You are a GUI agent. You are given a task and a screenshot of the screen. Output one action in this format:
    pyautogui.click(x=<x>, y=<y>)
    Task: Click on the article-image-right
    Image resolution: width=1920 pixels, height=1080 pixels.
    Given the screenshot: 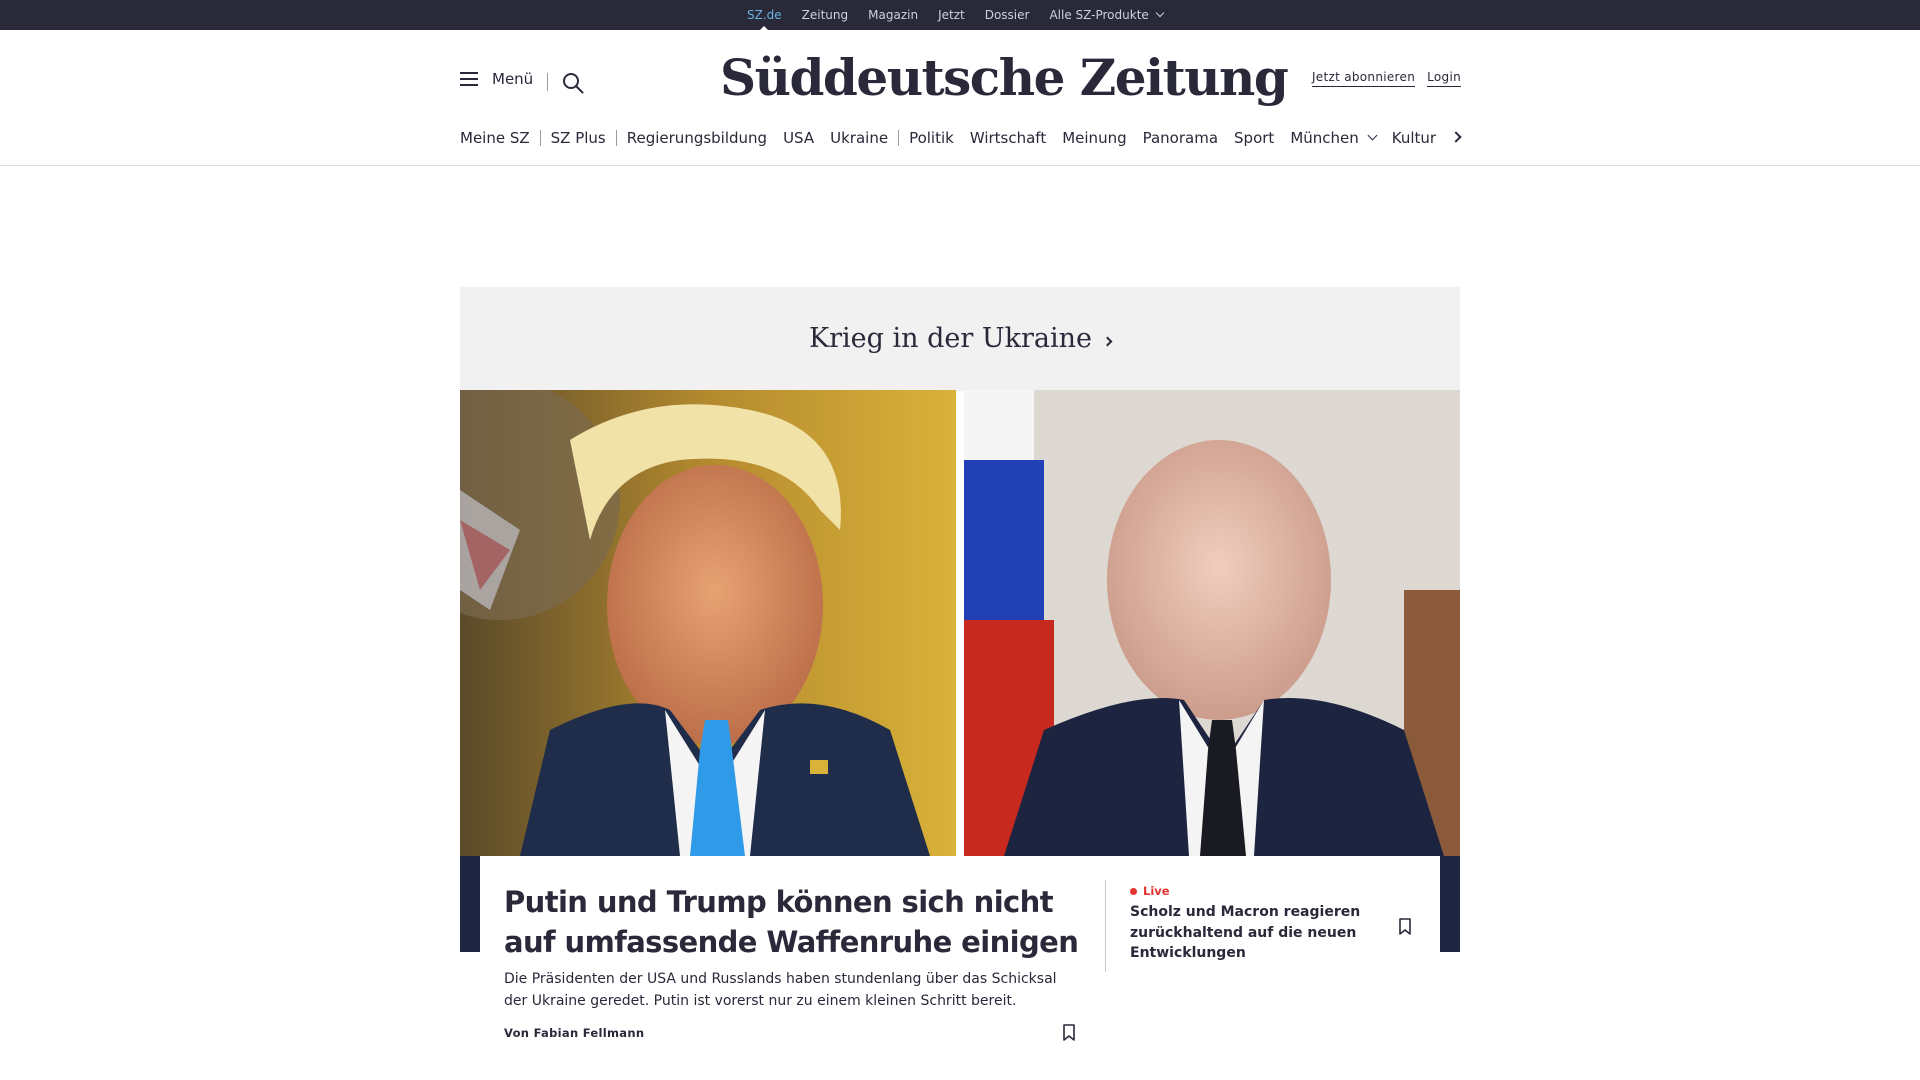 What is the action you would take?
    pyautogui.click(x=1212, y=623)
    